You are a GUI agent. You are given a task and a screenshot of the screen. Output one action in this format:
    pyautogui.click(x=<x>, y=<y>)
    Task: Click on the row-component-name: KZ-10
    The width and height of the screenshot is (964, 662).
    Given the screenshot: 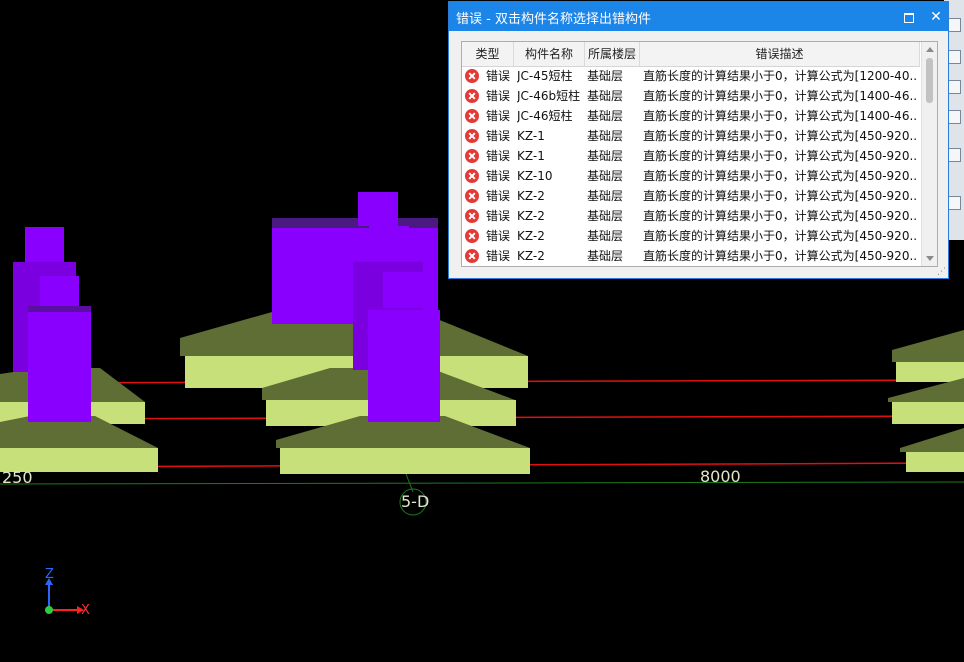 What is the action you would take?
    pyautogui.click(x=552, y=176)
    